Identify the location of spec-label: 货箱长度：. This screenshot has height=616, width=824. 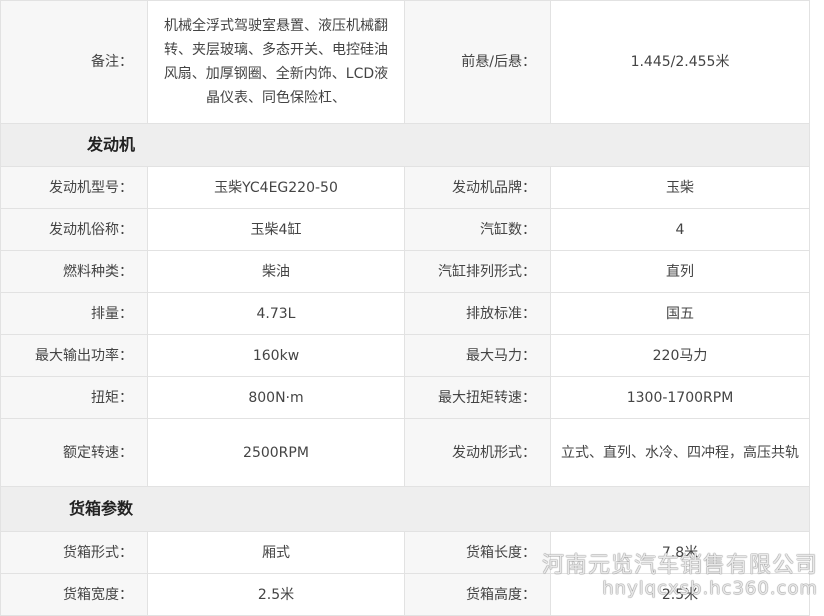
(477, 552).